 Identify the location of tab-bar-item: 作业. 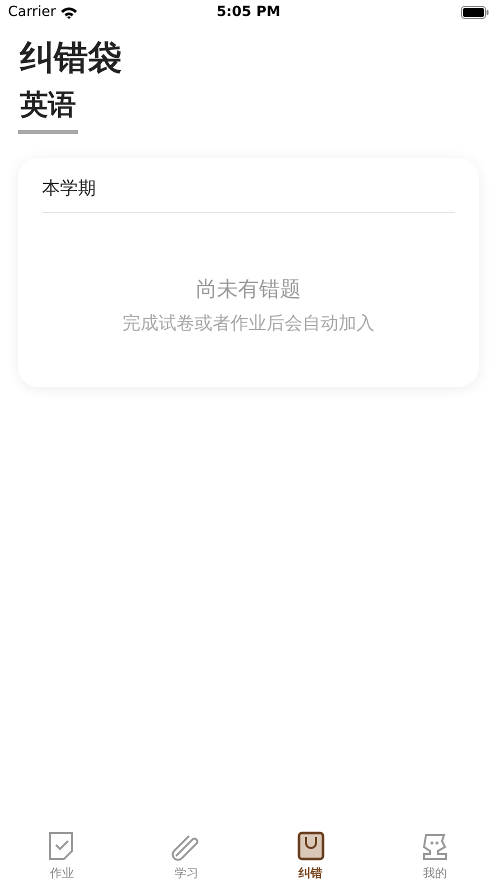
(62, 857).